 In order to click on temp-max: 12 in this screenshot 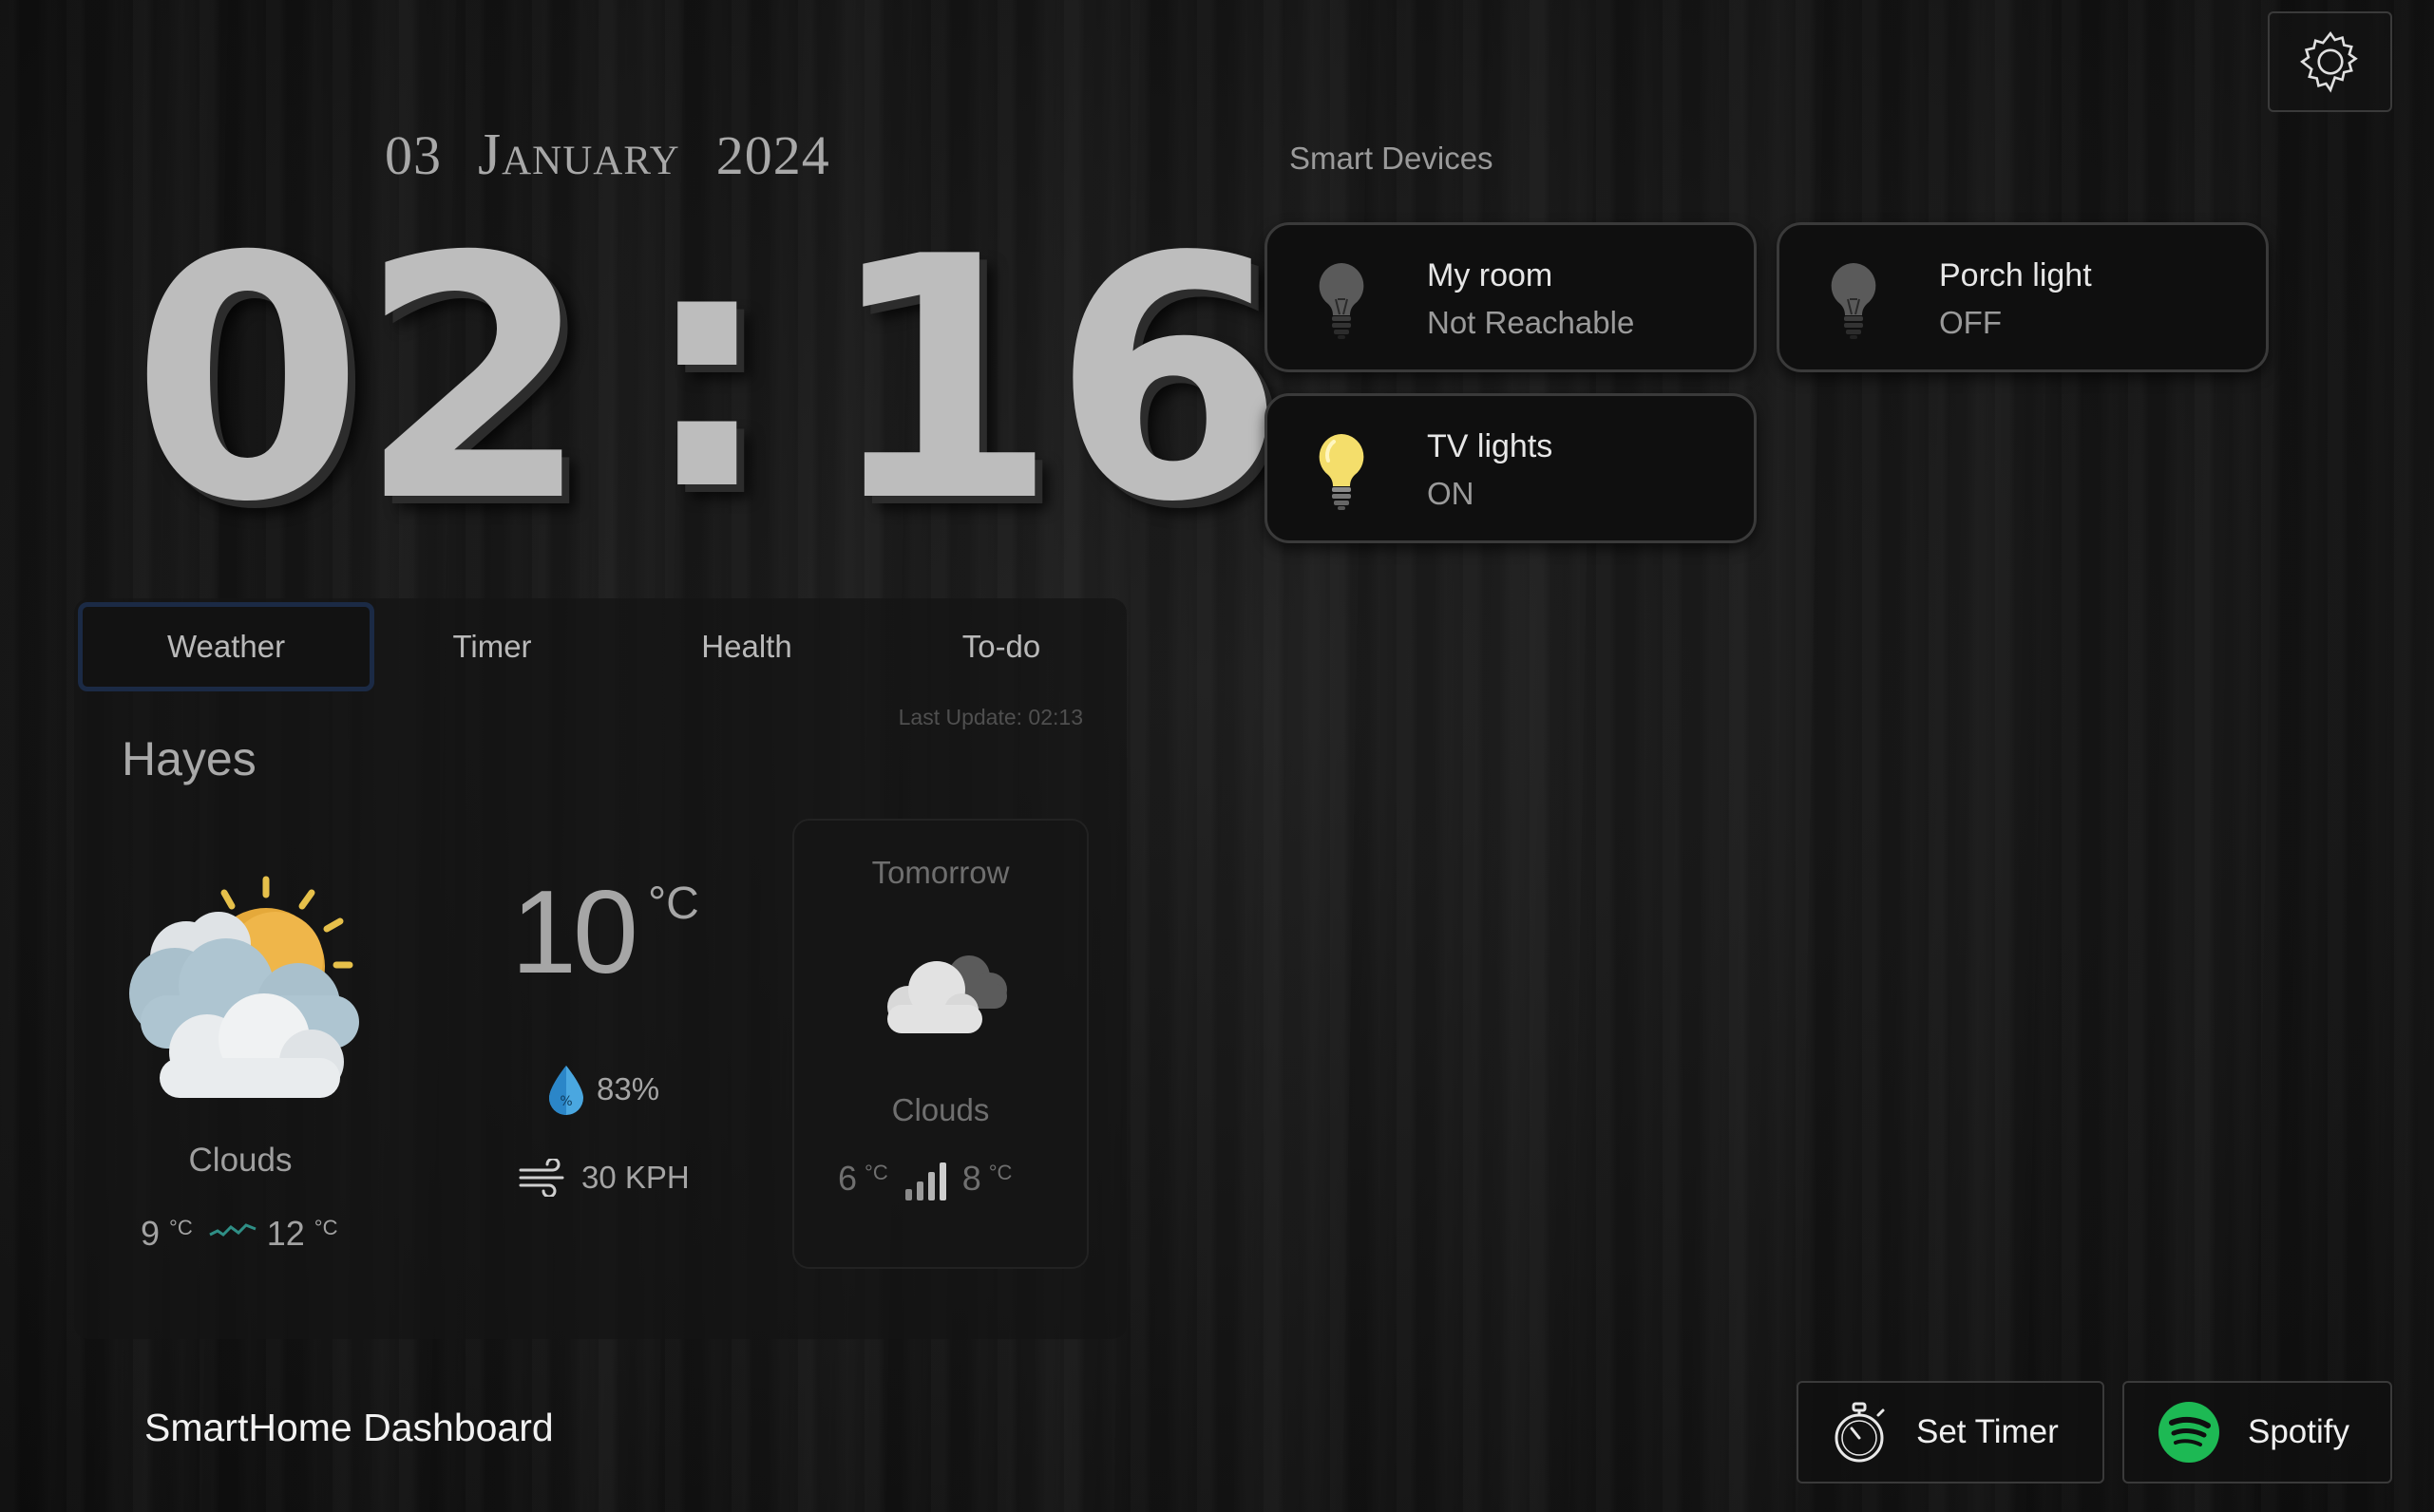, I will do `click(285, 1234)`.